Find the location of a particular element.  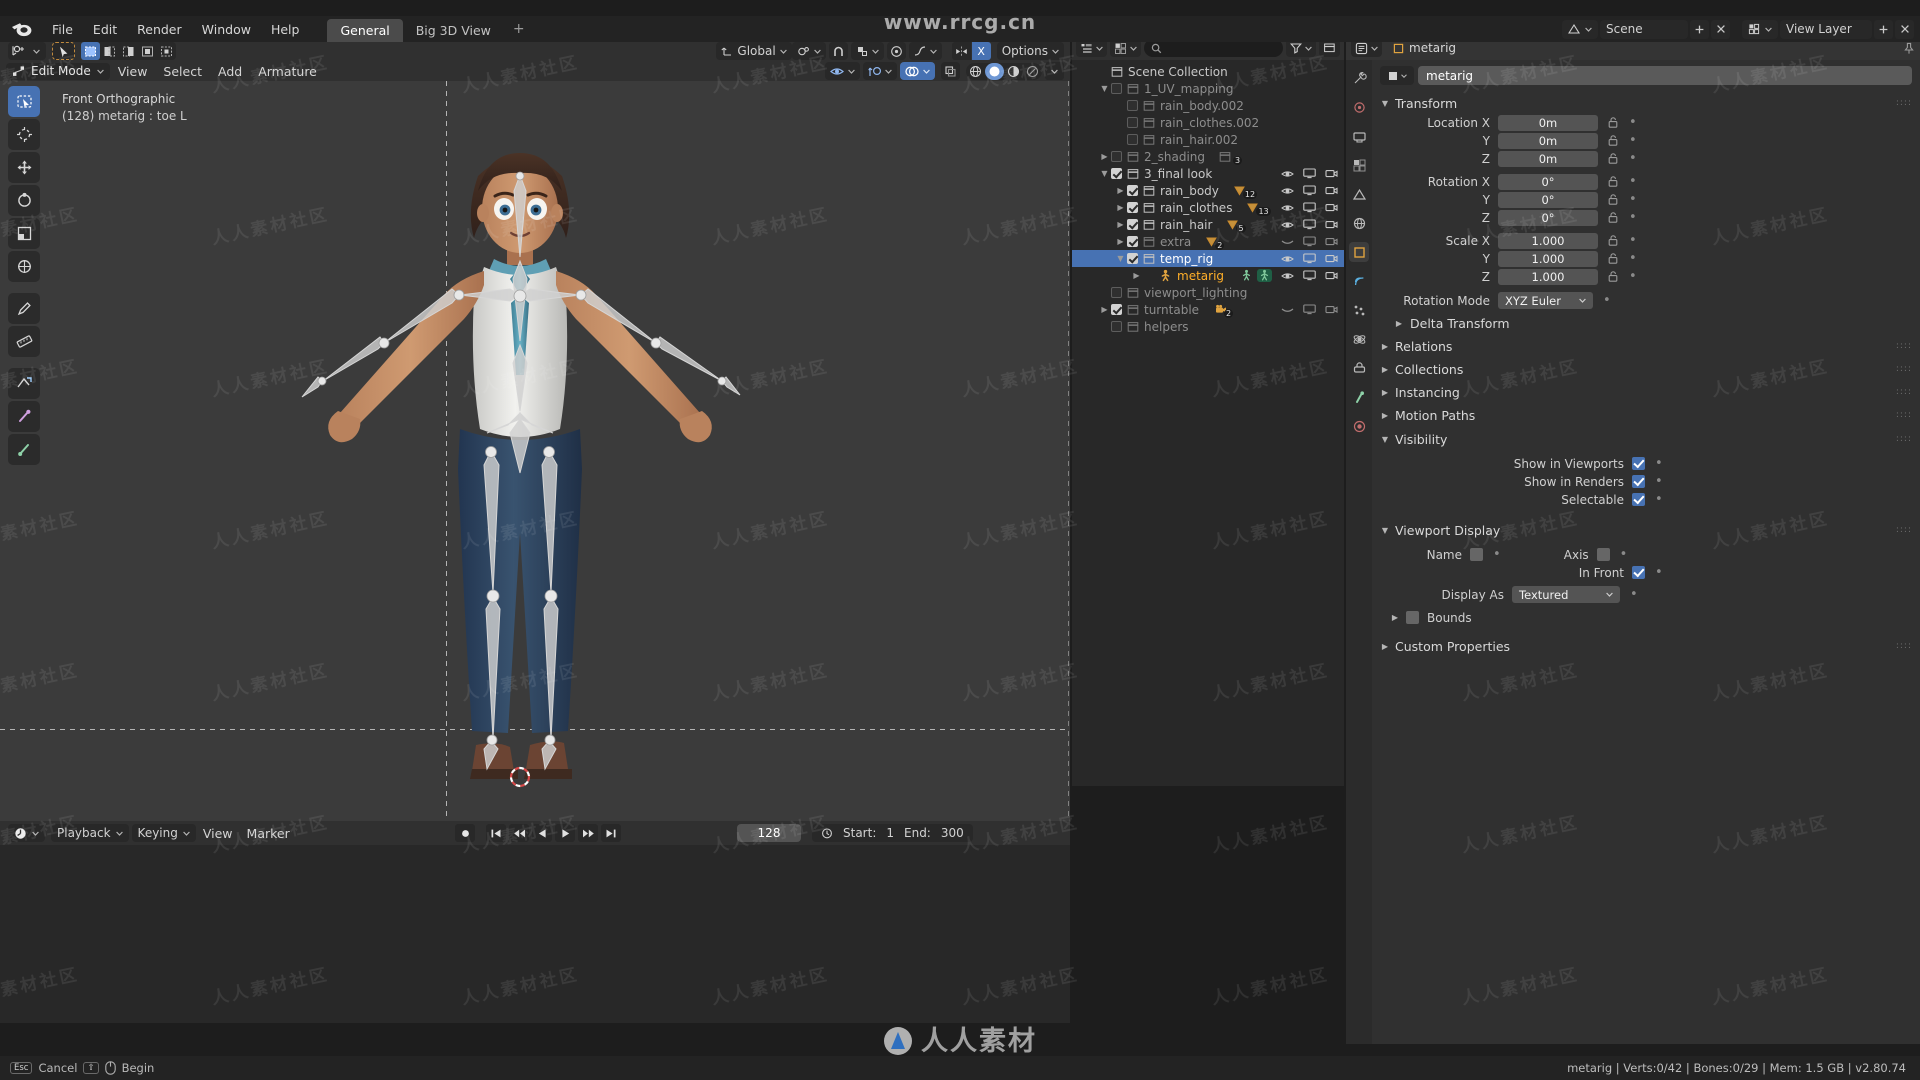

monitor-icon is located at coordinates (1309, 207).